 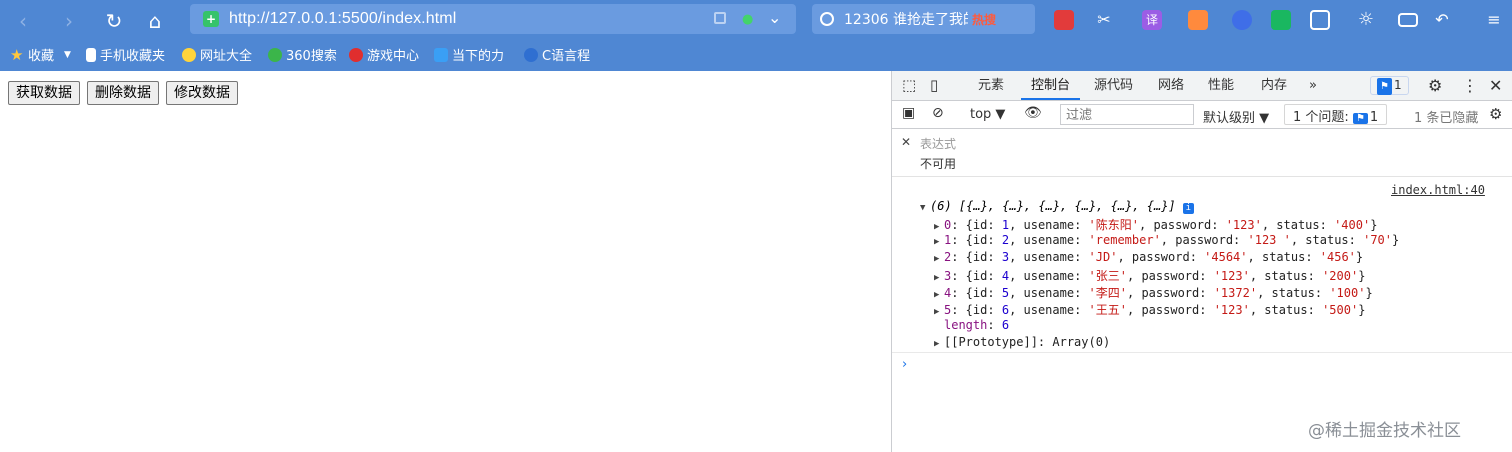 I want to click on live-expression: ✕ 表达式 不可用, so click(x=1202, y=153).